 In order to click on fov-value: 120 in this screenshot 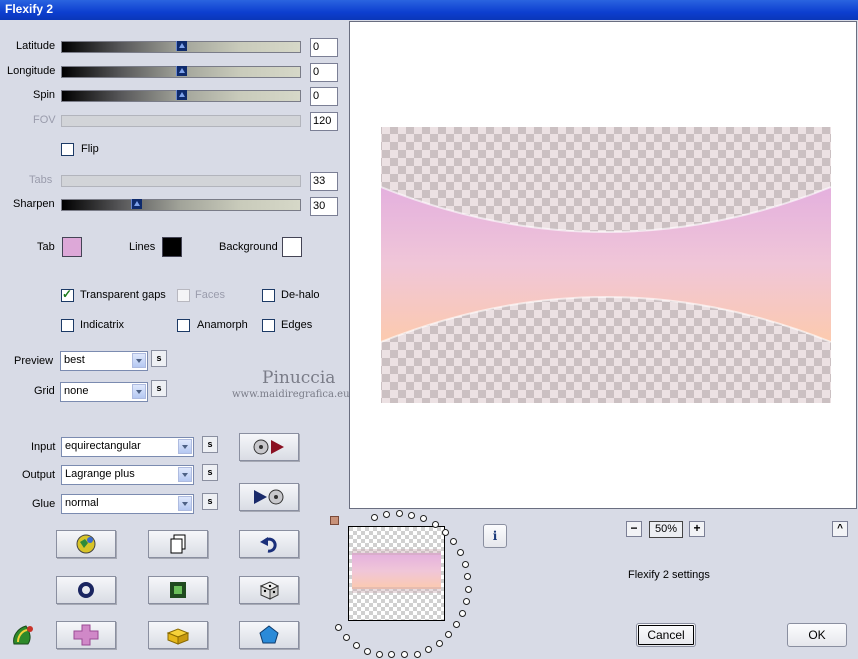, I will do `click(324, 121)`.